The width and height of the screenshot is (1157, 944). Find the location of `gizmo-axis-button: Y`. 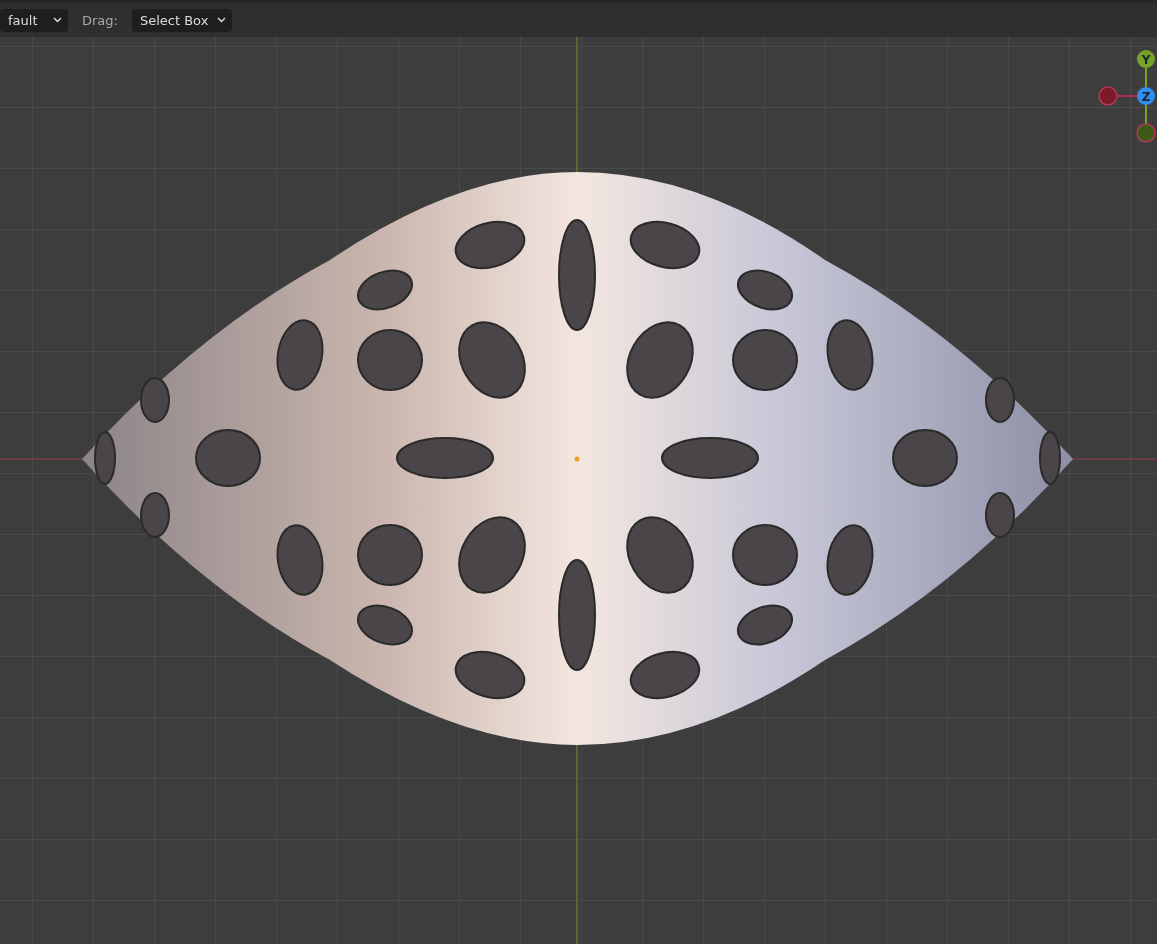

gizmo-axis-button: Y is located at coordinates (1146, 59).